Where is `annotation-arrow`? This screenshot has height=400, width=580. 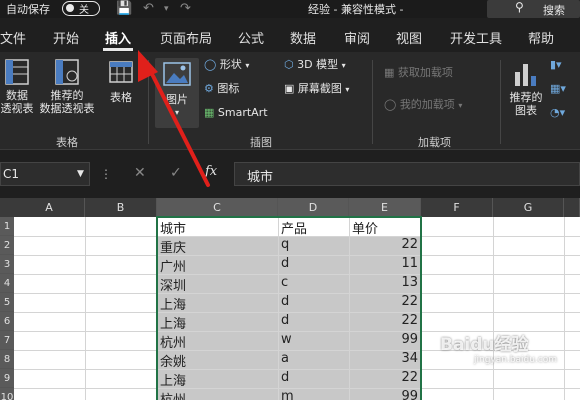 annotation-arrow is located at coordinates (174, 118).